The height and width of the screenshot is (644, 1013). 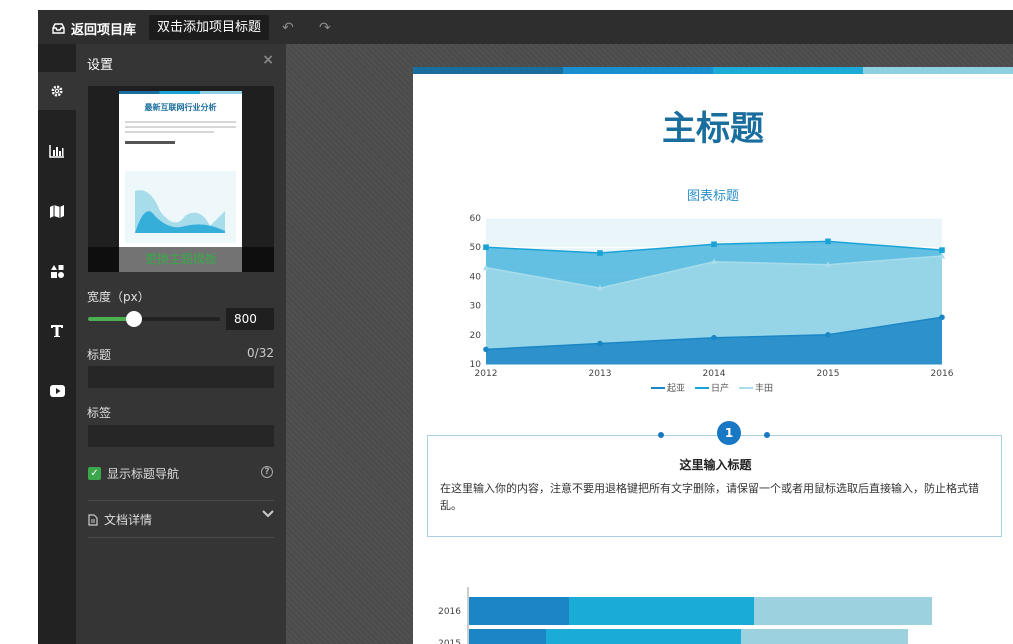 What do you see at coordinates (720, 389) in the screenshot?
I see `legend-label: 日产` at bounding box center [720, 389].